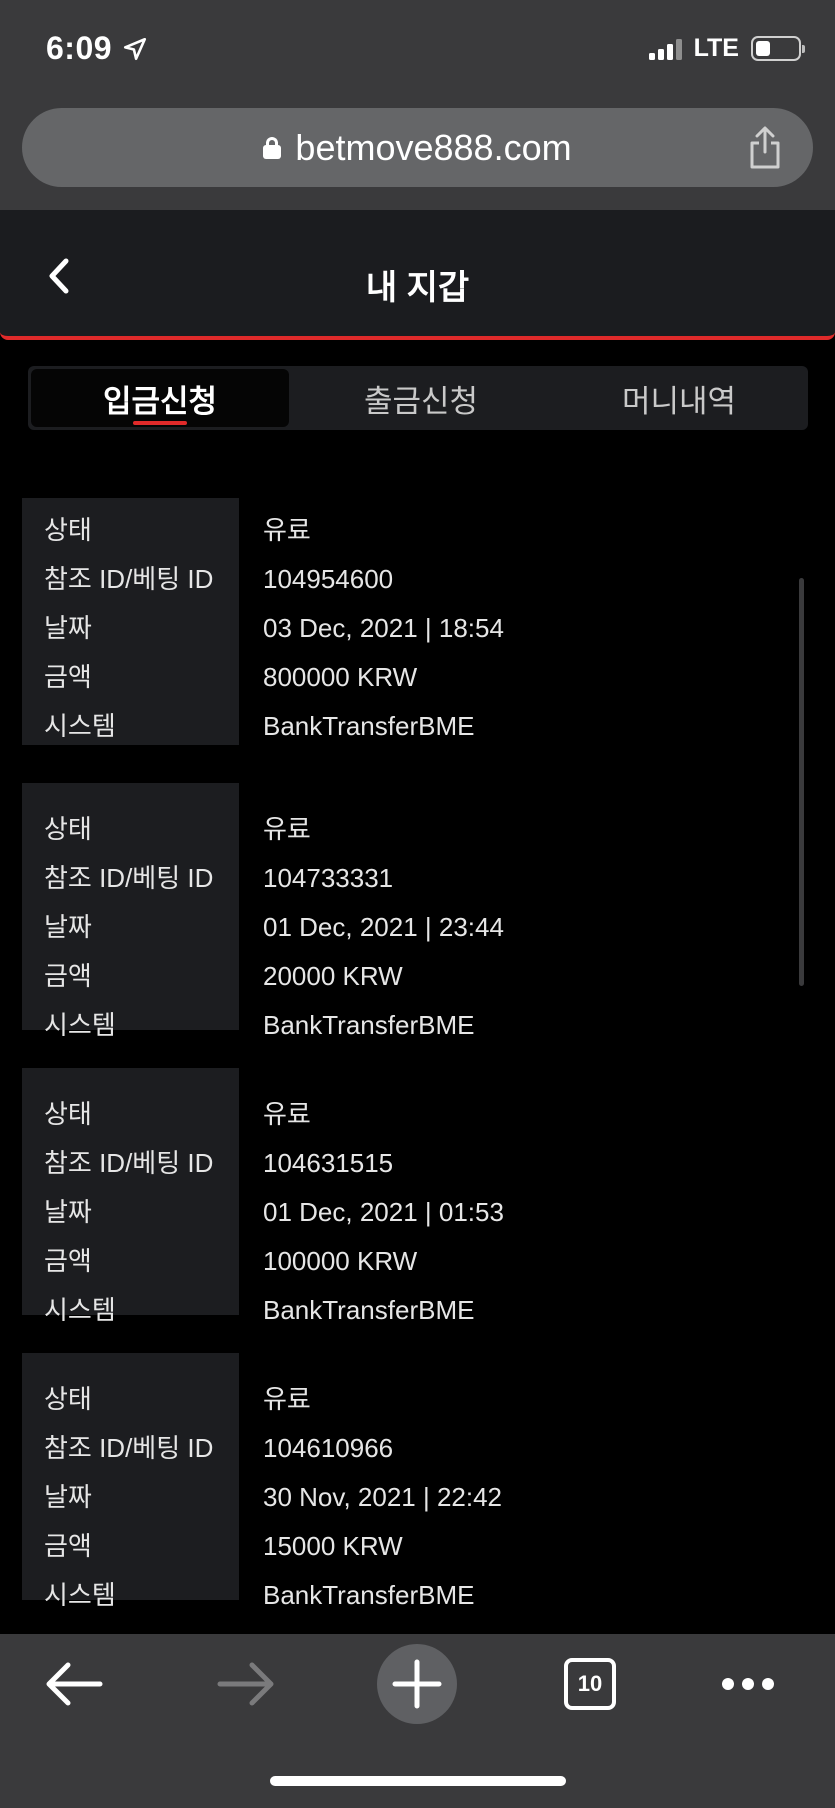 This screenshot has width=835, height=1808. Describe the element at coordinates (340, 1261) in the screenshot. I see `value-amount: 100000 KRW` at that location.